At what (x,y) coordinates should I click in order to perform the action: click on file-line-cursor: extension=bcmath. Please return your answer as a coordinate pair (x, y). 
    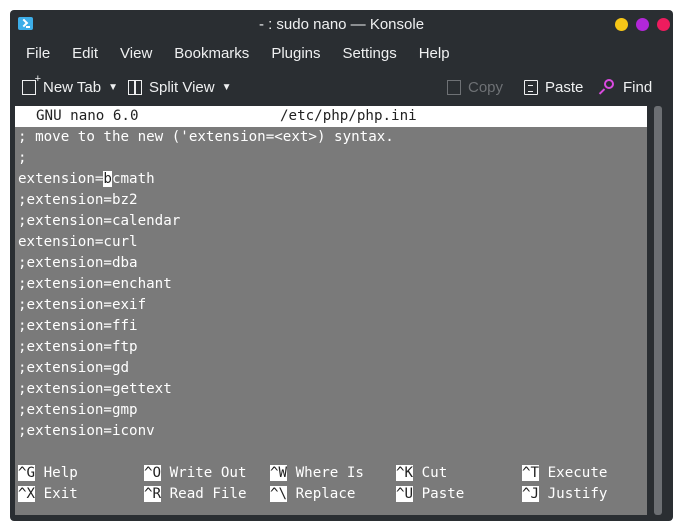
    Looking at the image, I should click on (86, 179).